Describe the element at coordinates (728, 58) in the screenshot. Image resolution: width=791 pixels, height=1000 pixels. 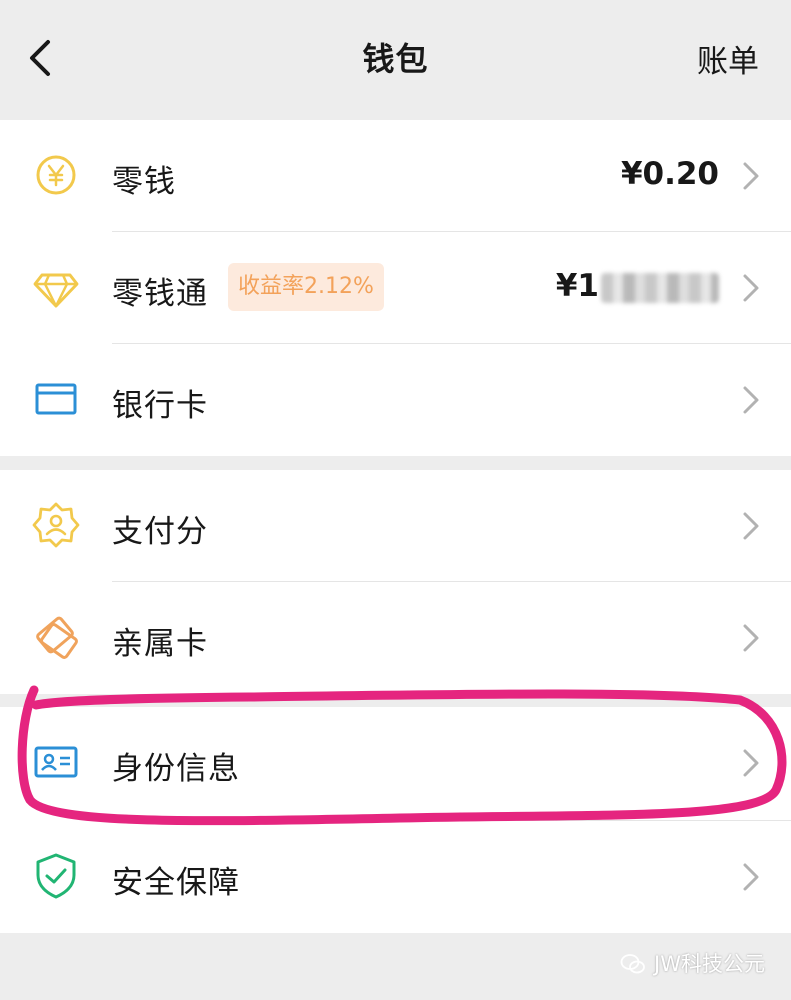
I see `bill-button: 账单` at that location.